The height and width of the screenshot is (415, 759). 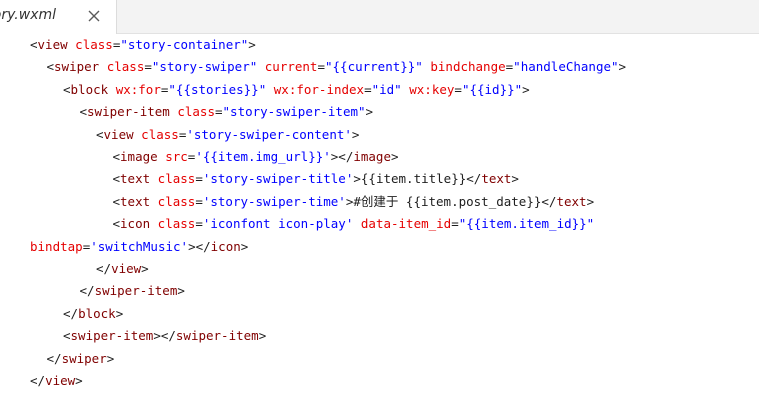 I want to click on code-token: '{{item.img_url}}', so click(x=263, y=156).